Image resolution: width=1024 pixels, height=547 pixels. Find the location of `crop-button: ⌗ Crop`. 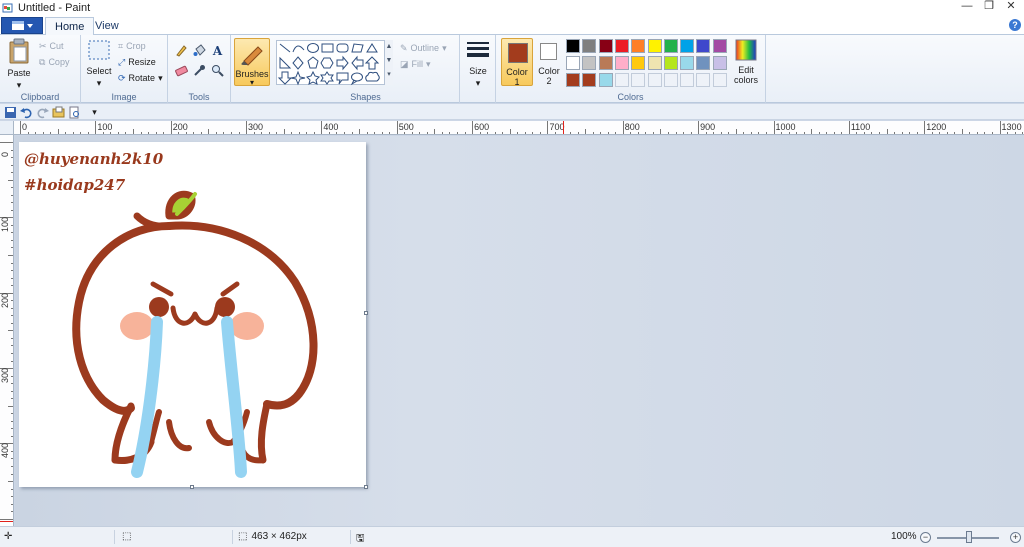

crop-button: ⌗ Crop is located at coordinates (132, 46).